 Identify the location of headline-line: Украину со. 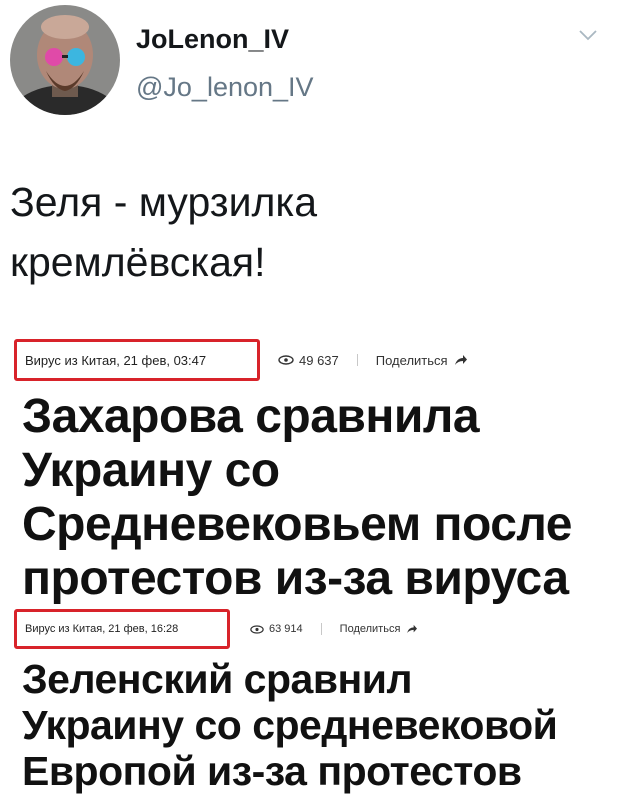
(151, 470).